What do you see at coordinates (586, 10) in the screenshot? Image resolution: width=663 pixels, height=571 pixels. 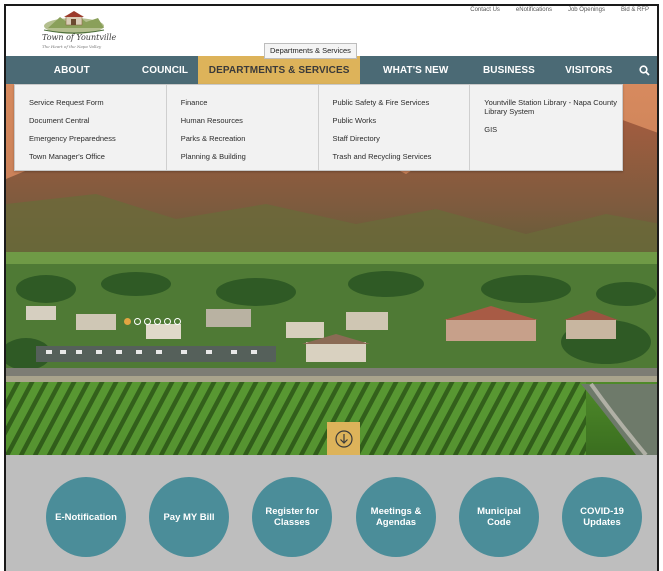 I see `top-link-job-openings: Job Openings` at bounding box center [586, 10].